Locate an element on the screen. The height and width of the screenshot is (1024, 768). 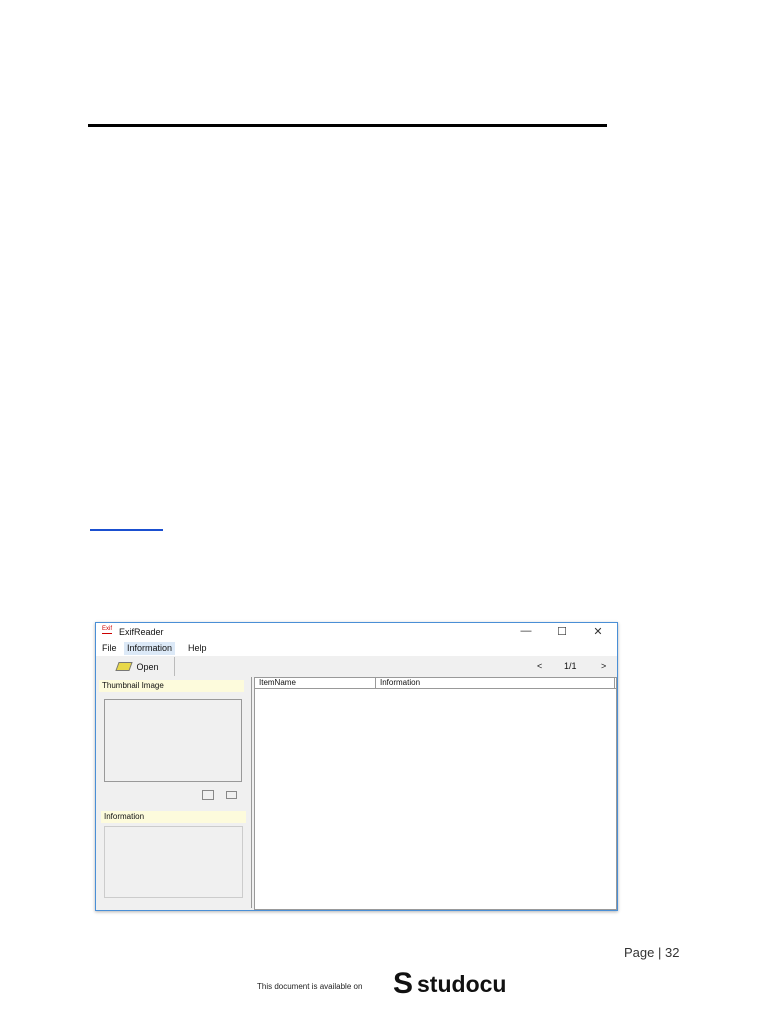
brand-name: studocu is located at coordinates (462, 983).